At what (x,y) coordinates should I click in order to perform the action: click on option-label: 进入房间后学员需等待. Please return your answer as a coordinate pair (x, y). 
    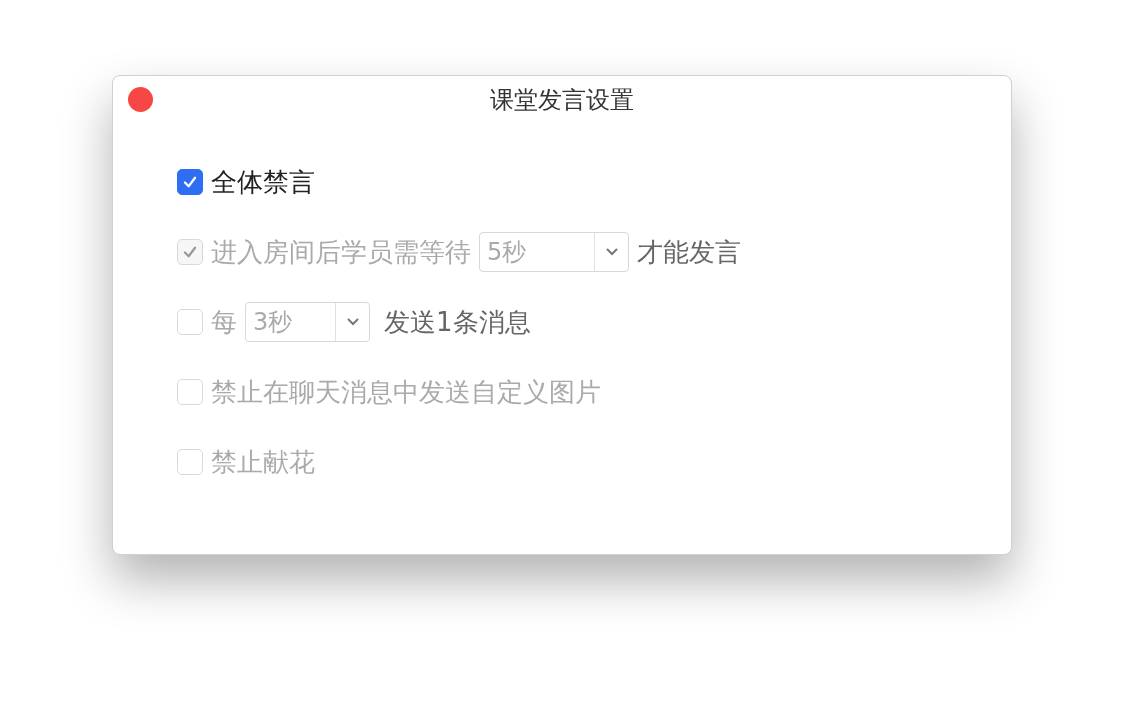
    Looking at the image, I should click on (341, 252).